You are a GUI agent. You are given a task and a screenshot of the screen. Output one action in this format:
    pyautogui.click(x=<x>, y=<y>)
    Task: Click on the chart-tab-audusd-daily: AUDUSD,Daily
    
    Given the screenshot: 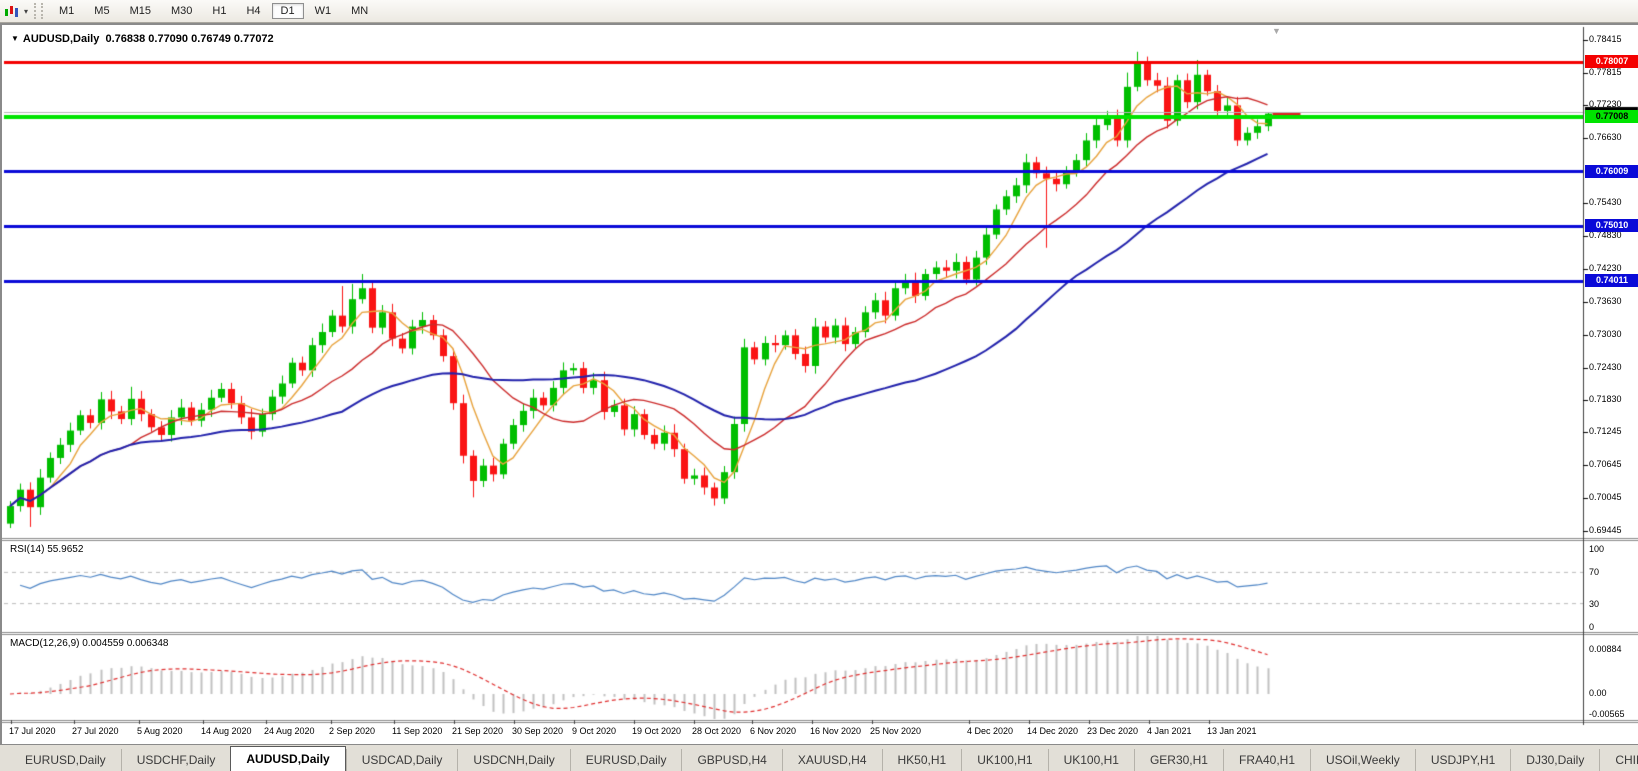 What is the action you would take?
    pyautogui.click(x=288, y=758)
    